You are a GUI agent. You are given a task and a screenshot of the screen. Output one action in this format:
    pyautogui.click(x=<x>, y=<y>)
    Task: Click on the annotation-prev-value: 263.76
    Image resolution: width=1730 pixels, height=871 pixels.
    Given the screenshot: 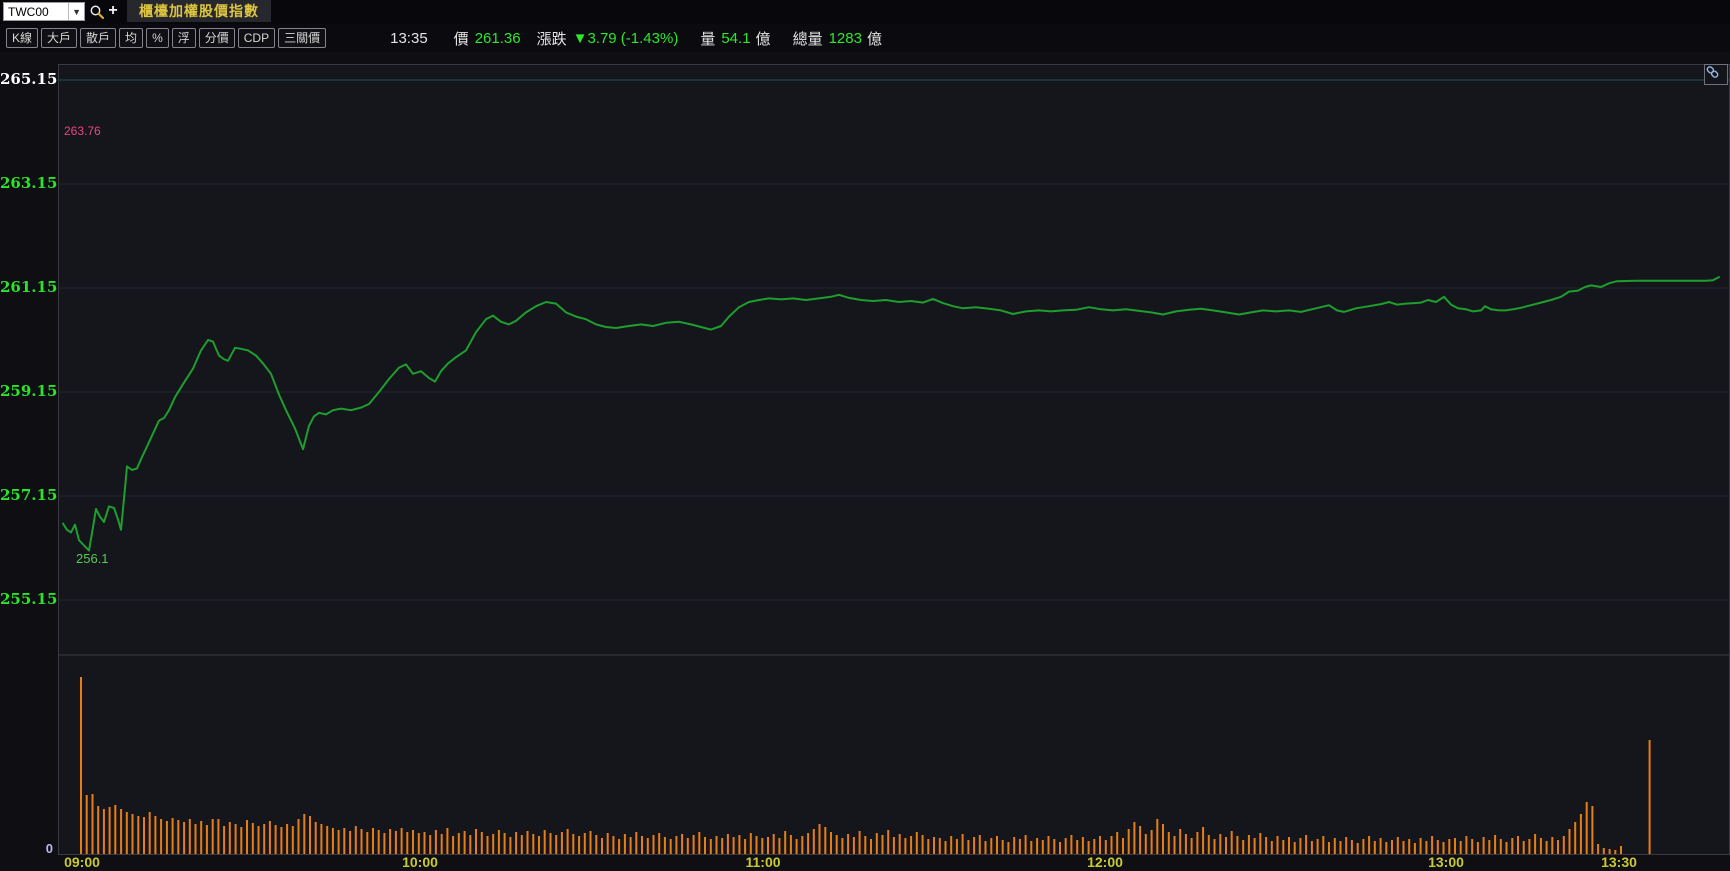 What is the action you would take?
    pyautogui.click(x=82, y=131)
    